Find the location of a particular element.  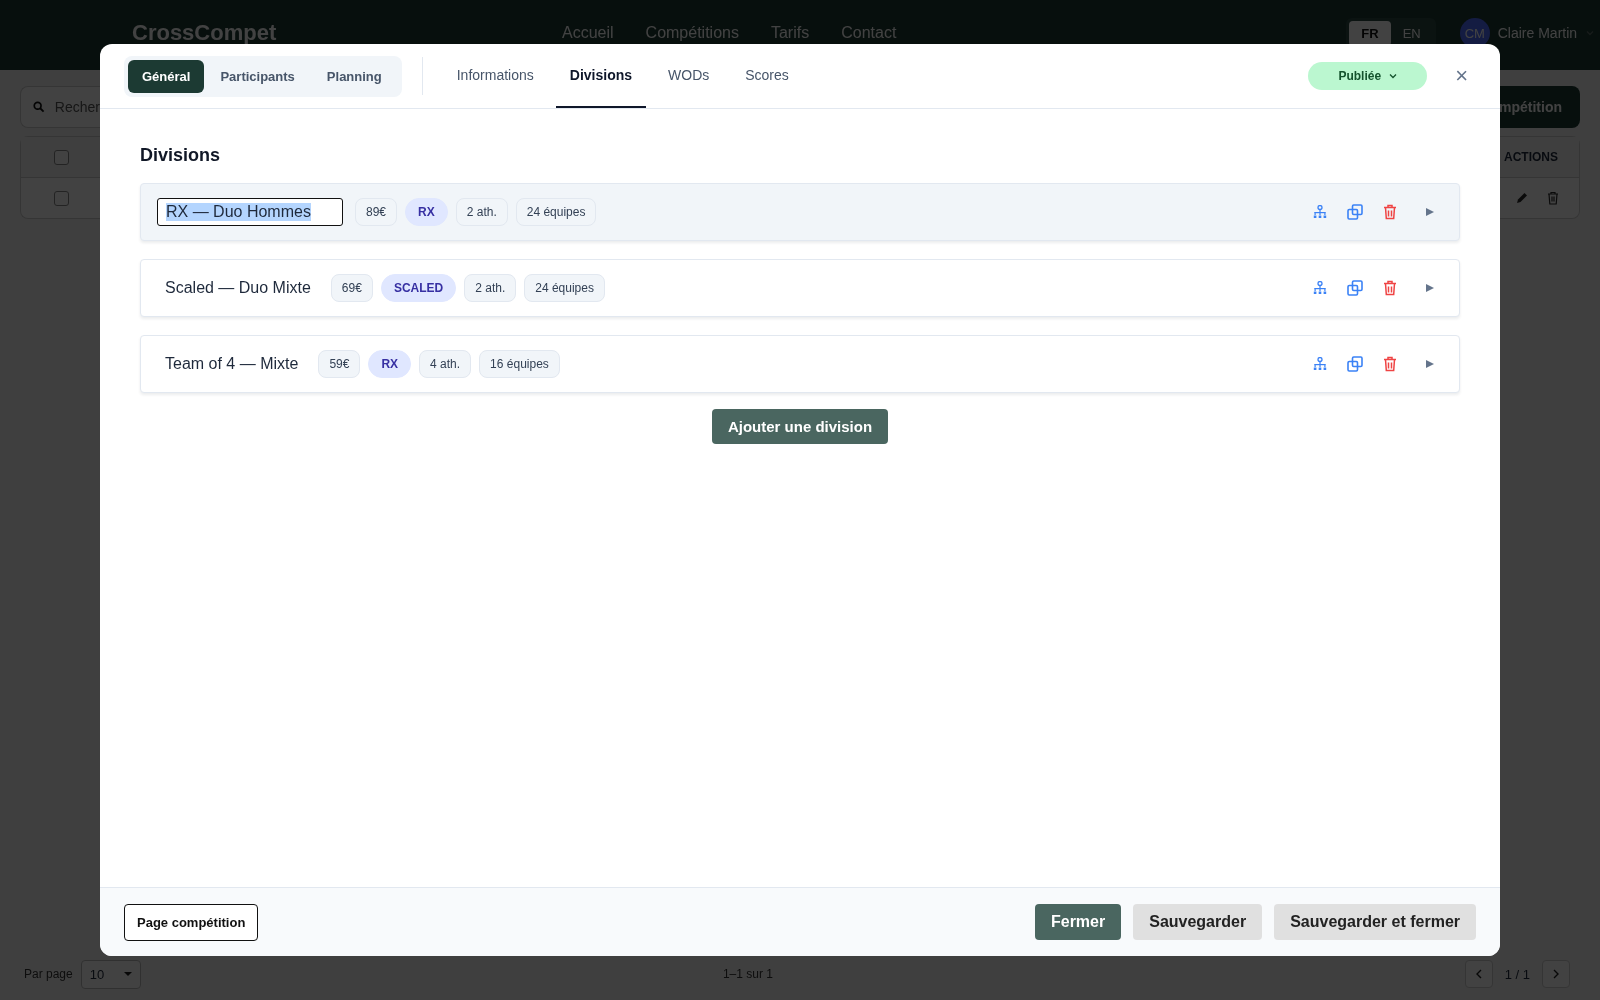

tab: Informations is located at coordinates (495, 76).